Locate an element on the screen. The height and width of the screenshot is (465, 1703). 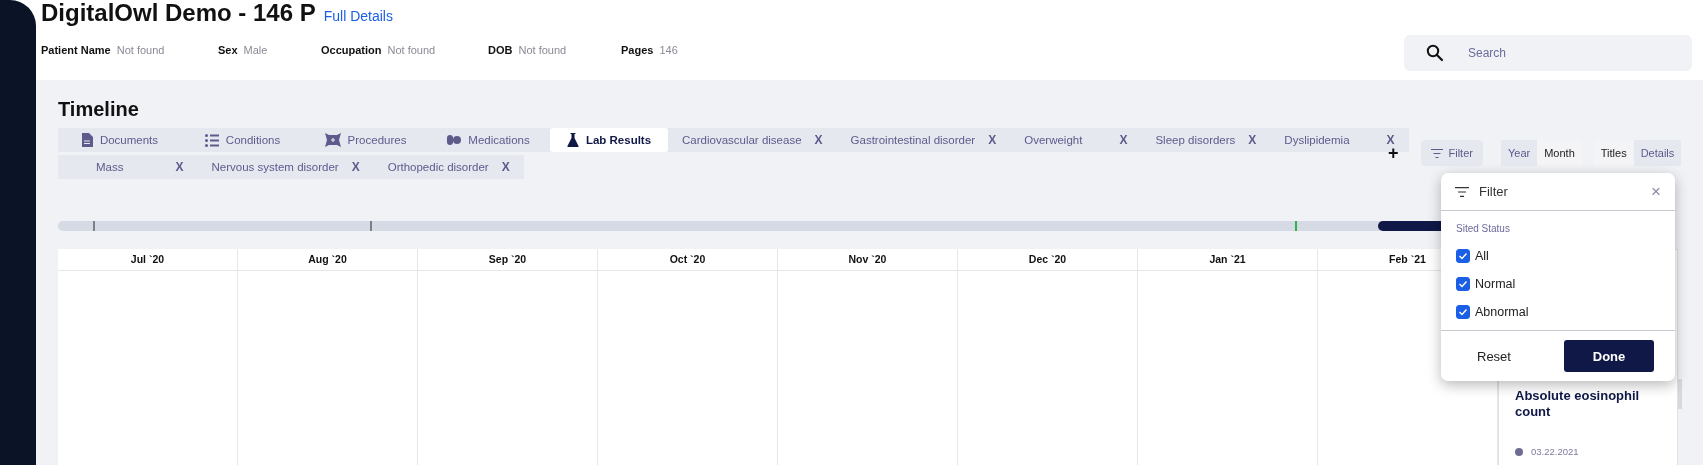
field-value: 146 is located at coordinates (668, 50).